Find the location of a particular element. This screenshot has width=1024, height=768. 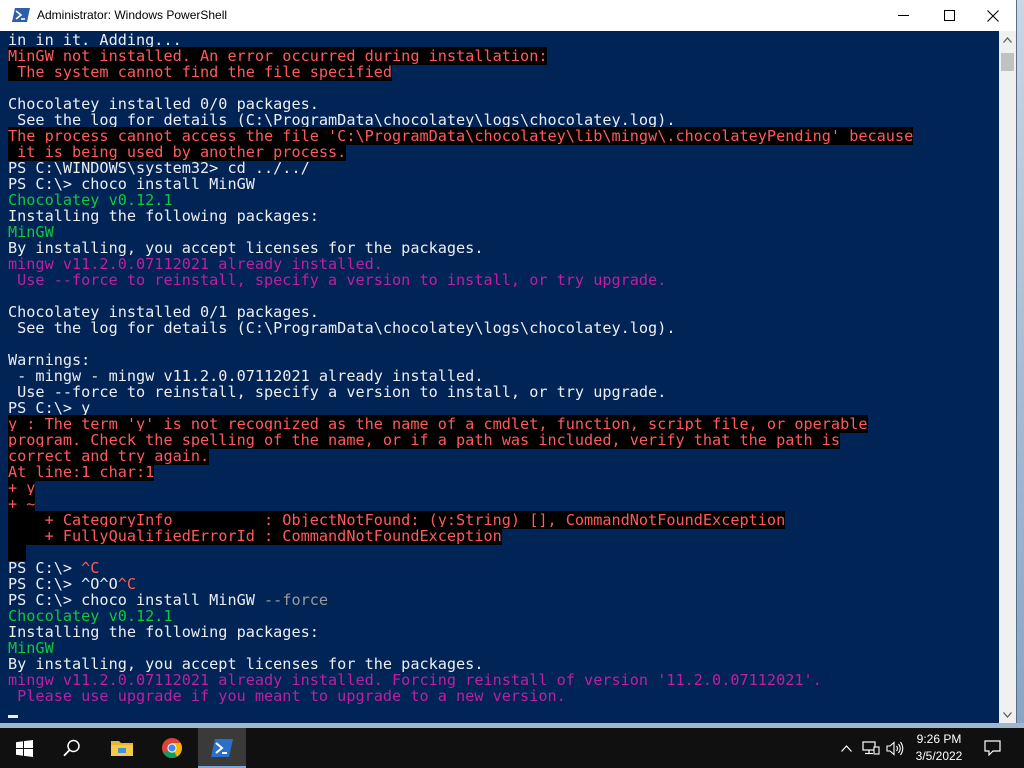

start-button is located at coordinates (24, 748).